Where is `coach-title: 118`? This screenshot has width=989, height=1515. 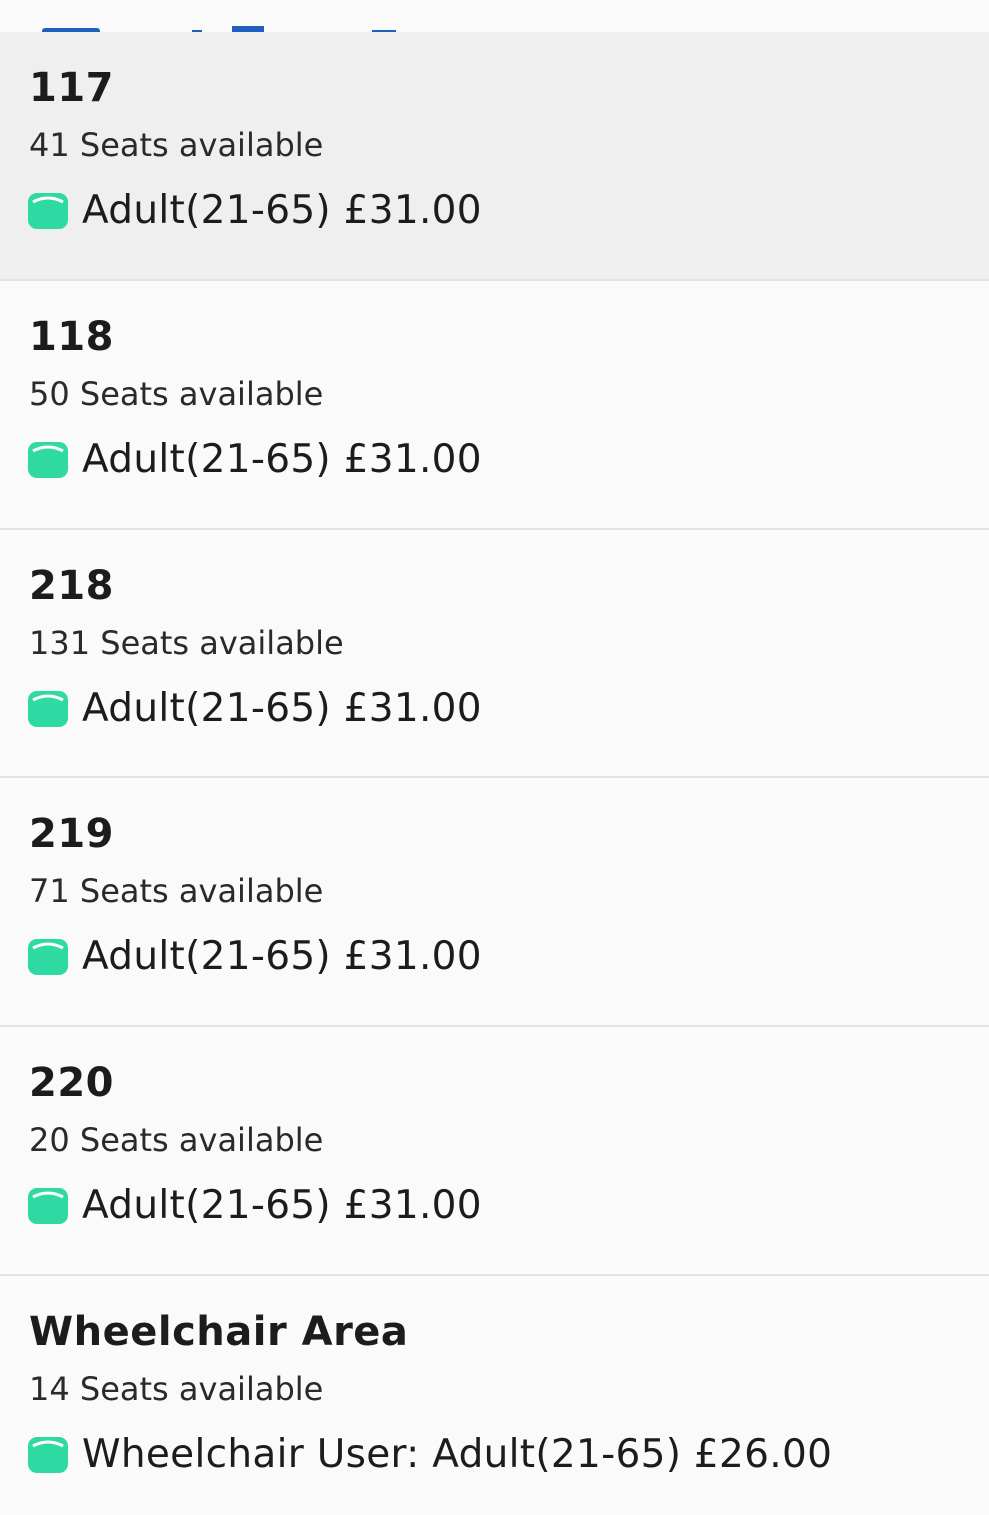 coach-title: 118 is located at coordinates (71, 336).